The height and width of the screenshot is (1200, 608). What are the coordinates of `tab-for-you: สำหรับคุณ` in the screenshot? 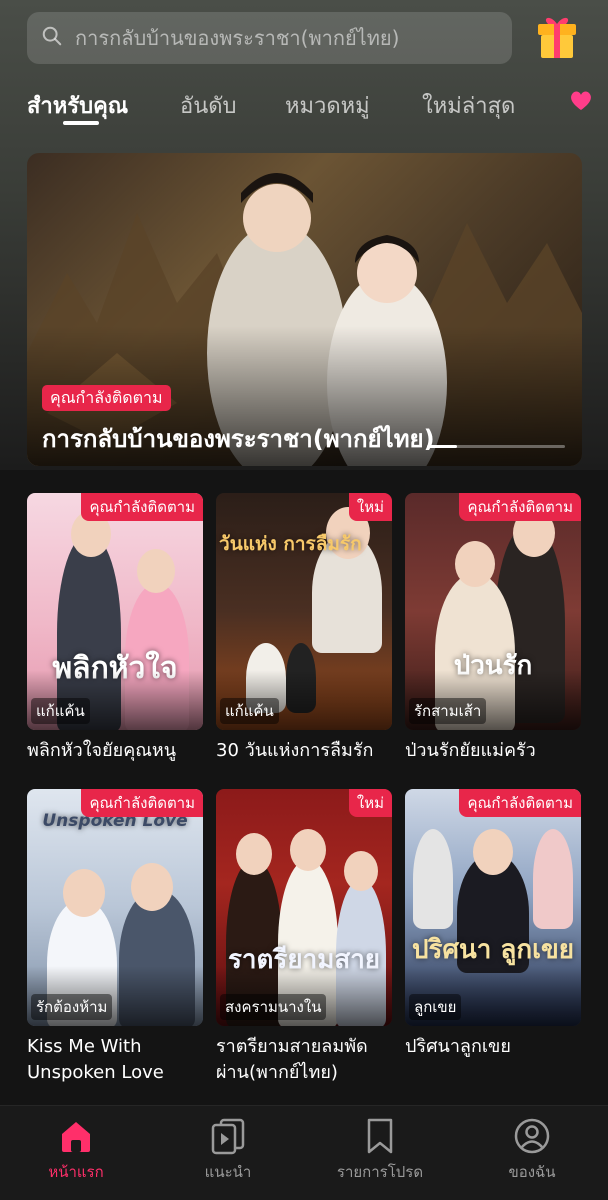 It's located at (77, 105).